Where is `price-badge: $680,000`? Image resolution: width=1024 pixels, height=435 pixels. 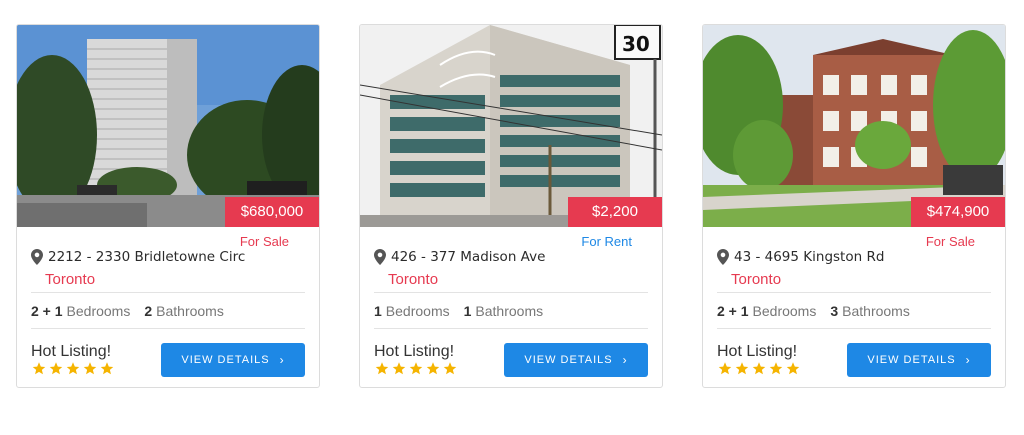 price-badge: $680,000 is located at coordinates (272, 212).